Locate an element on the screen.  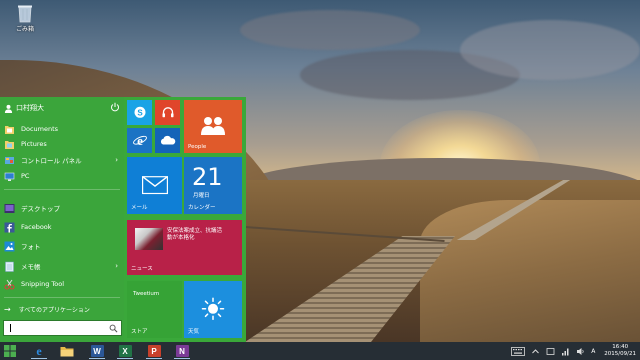
menu-item-label: Snipping Tool is located at coordinates (43, 284).